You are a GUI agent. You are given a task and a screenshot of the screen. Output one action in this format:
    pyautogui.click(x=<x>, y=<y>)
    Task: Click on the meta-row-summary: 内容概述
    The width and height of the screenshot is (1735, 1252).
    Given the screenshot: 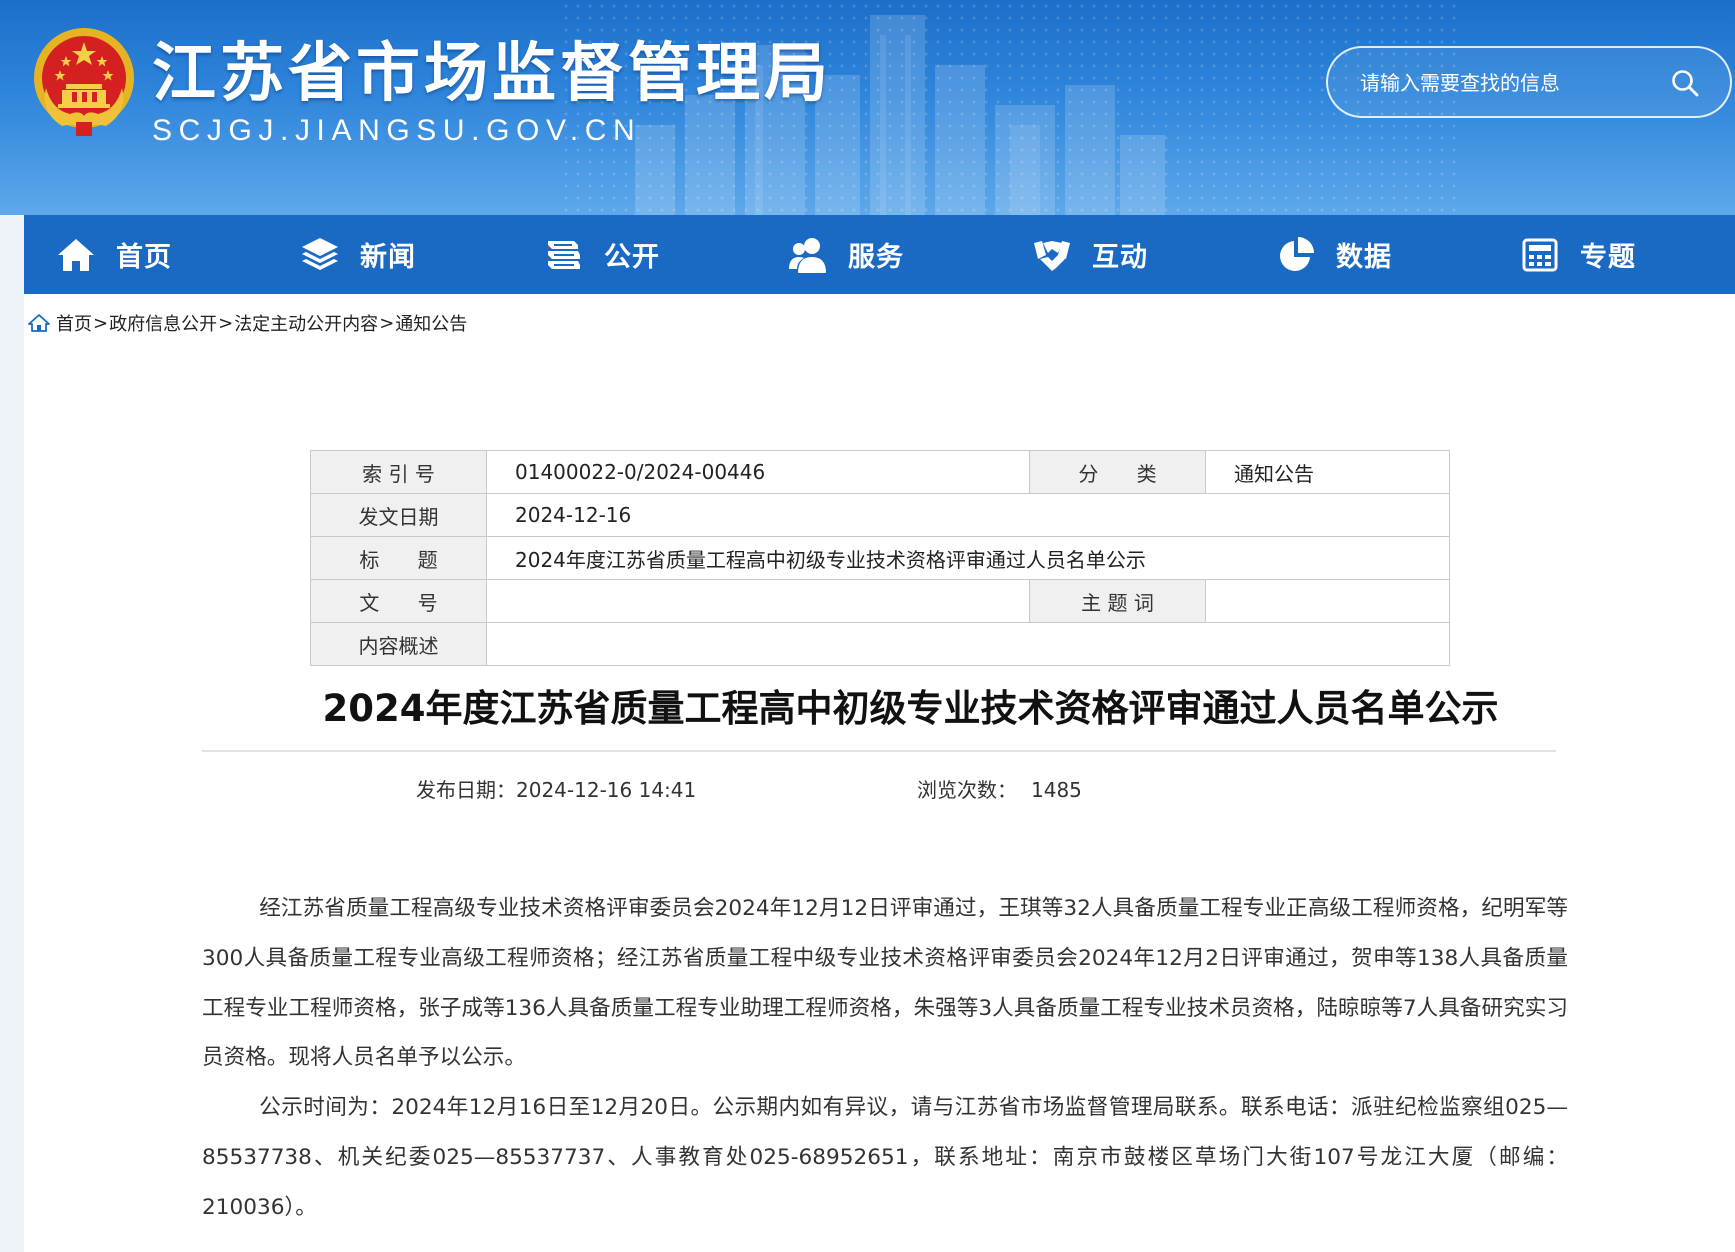 What is the action you would take?
    pyautogui.click(x=880, y=644)
    